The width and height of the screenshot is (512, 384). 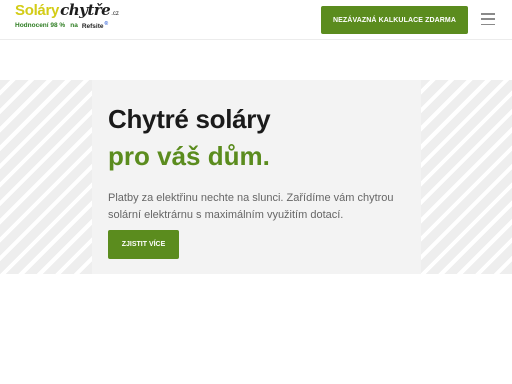 I want to click on hamburger-menu-icon, so click(x=488, y=19).